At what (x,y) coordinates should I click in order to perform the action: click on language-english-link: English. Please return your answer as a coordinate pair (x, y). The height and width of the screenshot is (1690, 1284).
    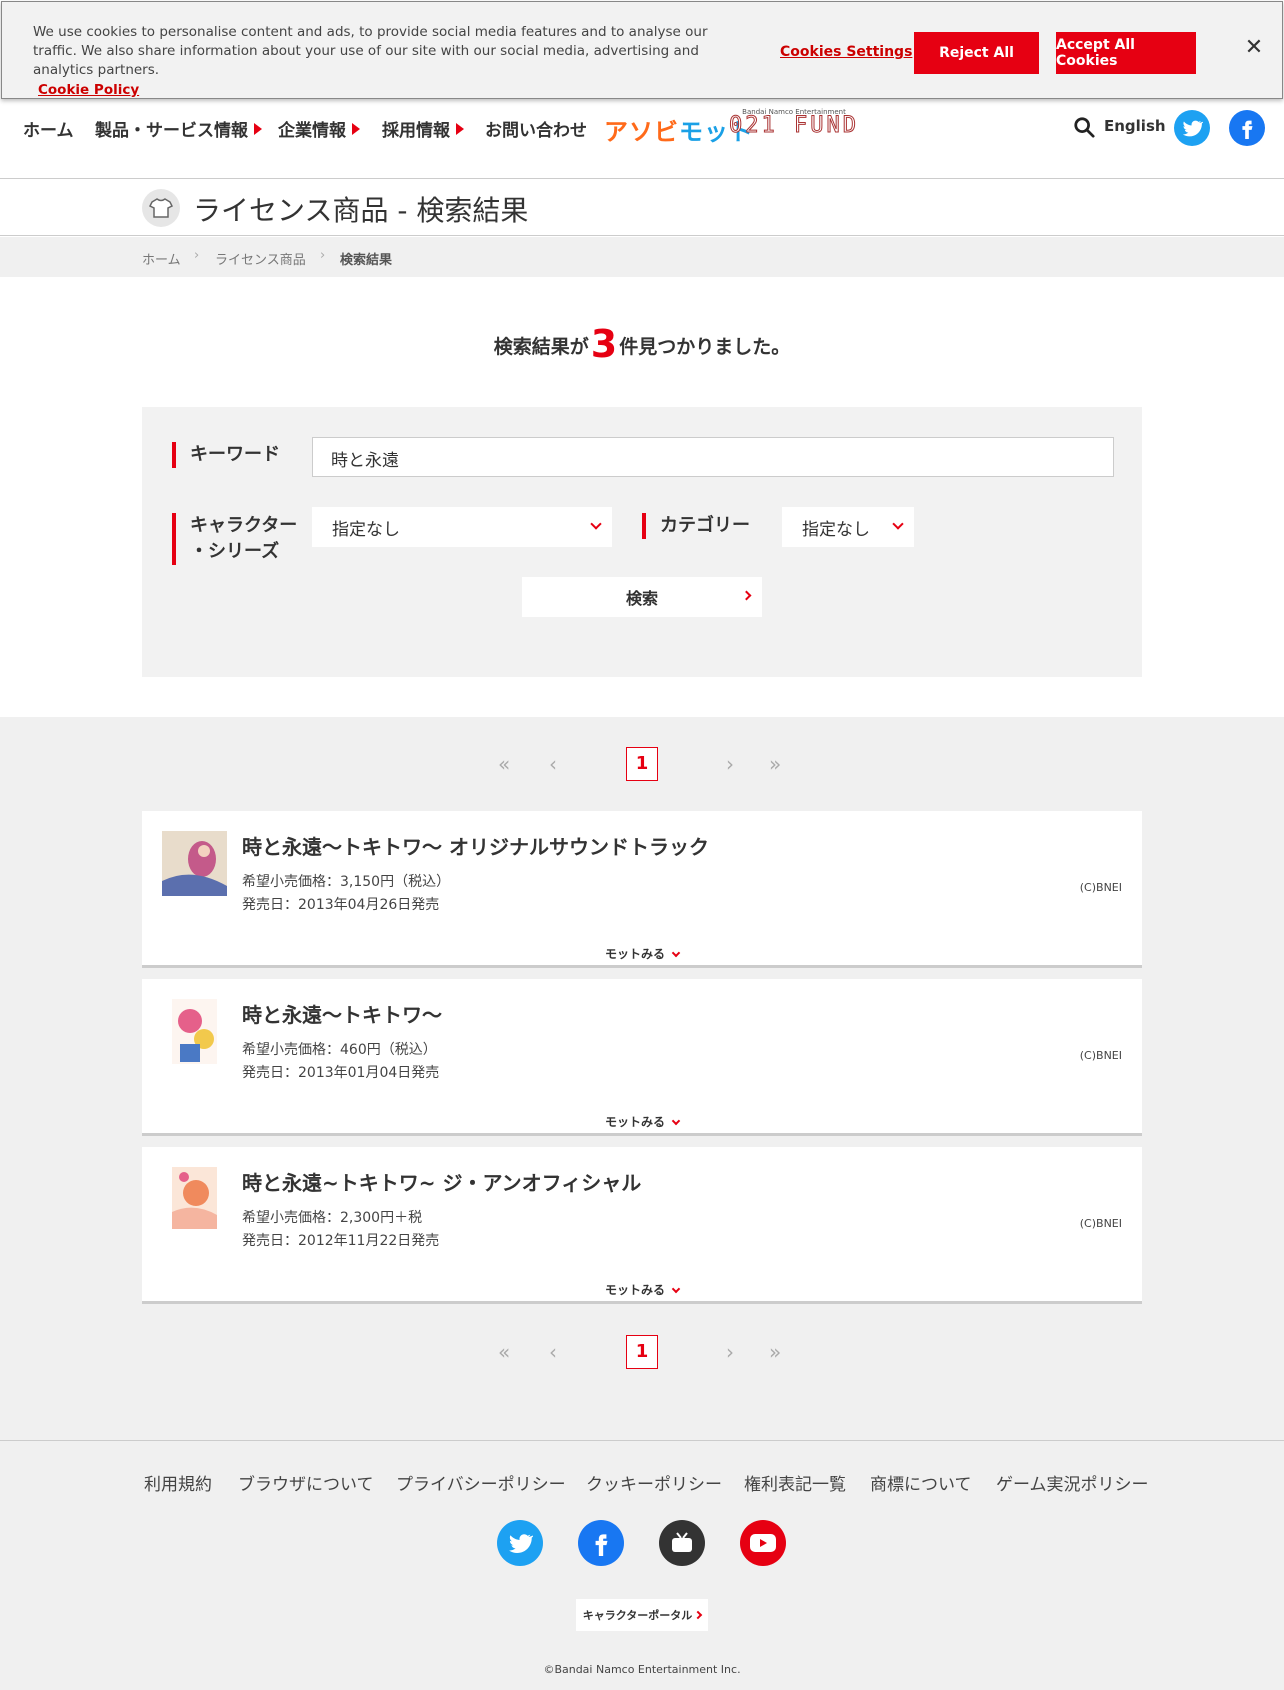
    Looking at the image, I should click on (1135, 126).